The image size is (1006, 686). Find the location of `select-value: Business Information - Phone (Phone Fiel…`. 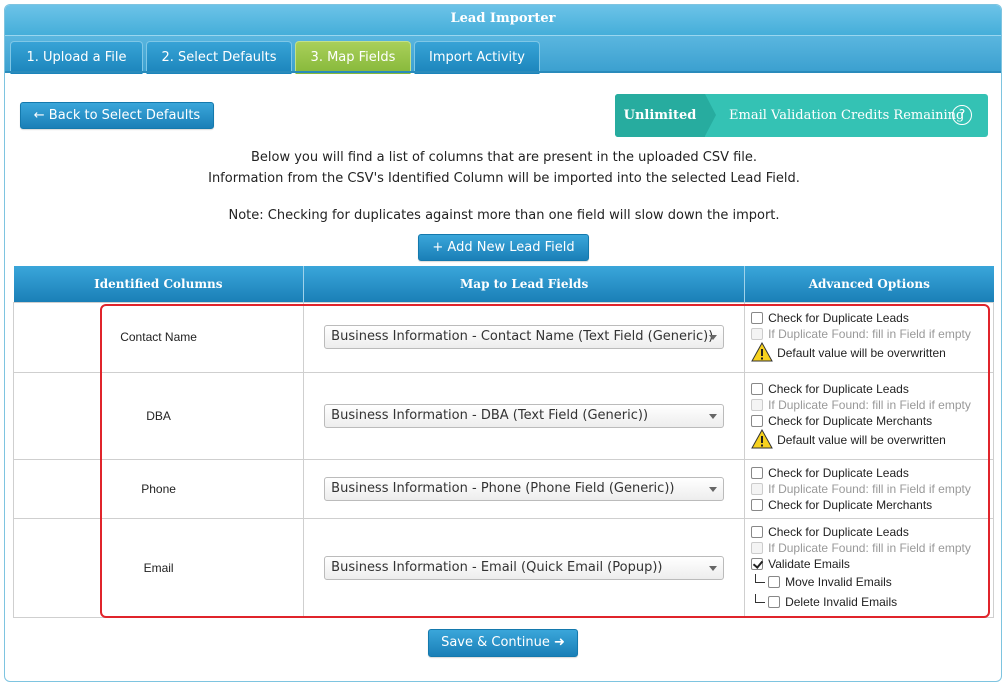

select-value: Business Information - Phone (Phone Fiel… is located at coordinates (503, 488).